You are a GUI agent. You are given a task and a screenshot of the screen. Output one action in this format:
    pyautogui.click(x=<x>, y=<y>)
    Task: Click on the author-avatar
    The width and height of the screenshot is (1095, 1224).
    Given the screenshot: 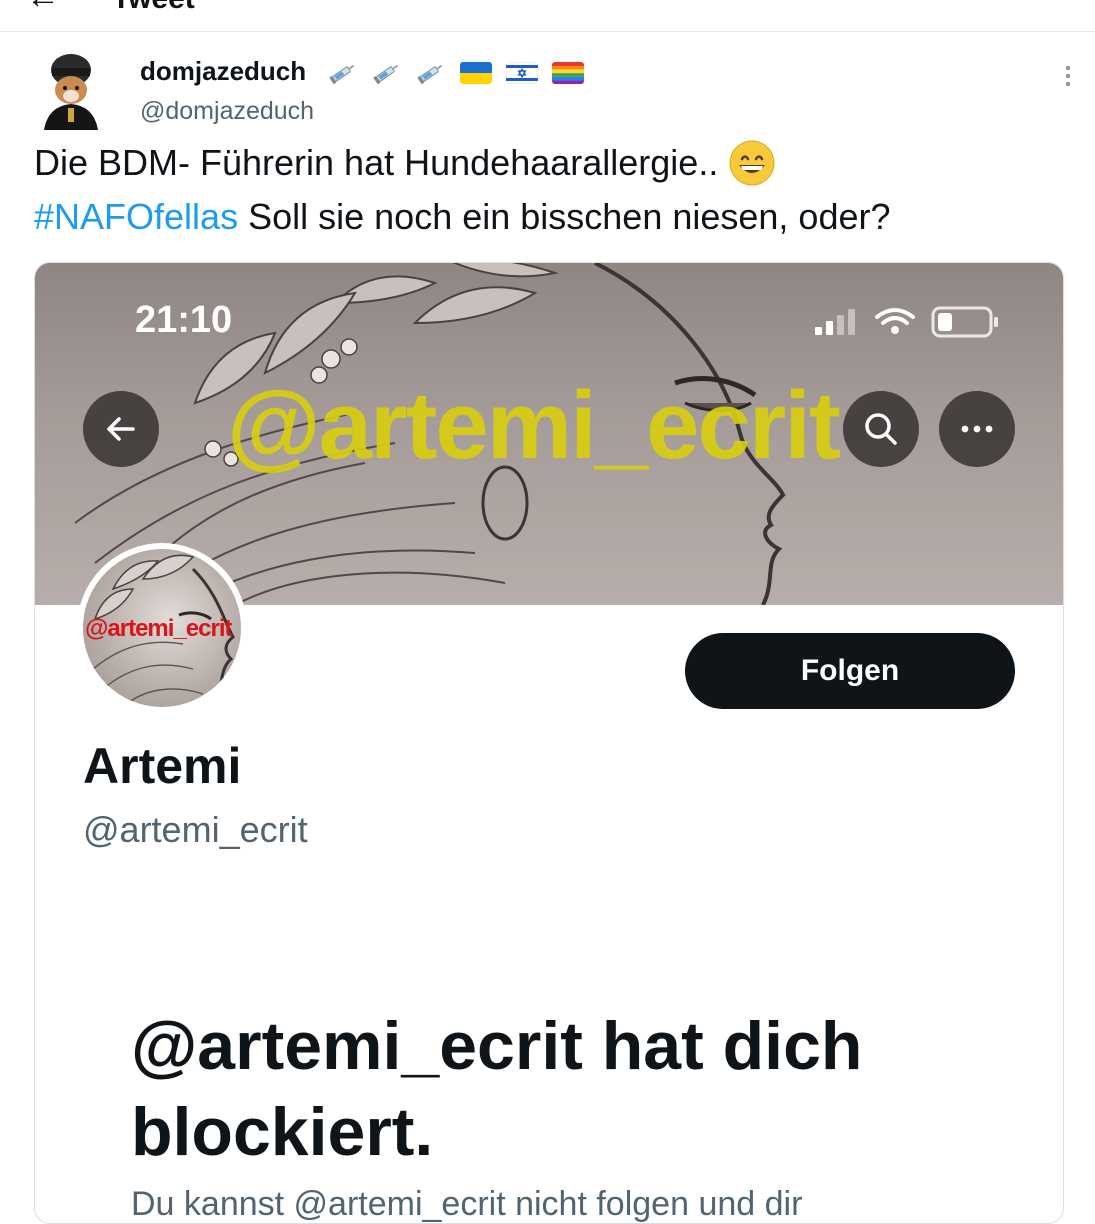 What is the action you would take?
    pyautogui.click(x=71, y=90)
    